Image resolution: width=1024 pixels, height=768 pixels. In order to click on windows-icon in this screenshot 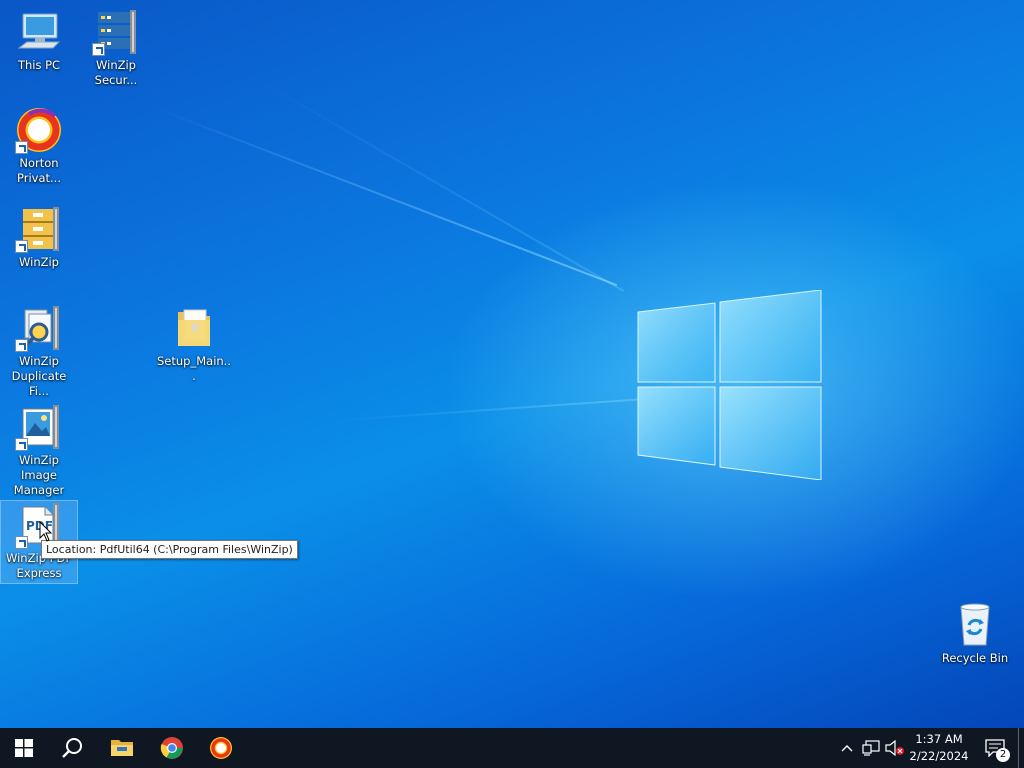, I will do `click(24, 748)`.